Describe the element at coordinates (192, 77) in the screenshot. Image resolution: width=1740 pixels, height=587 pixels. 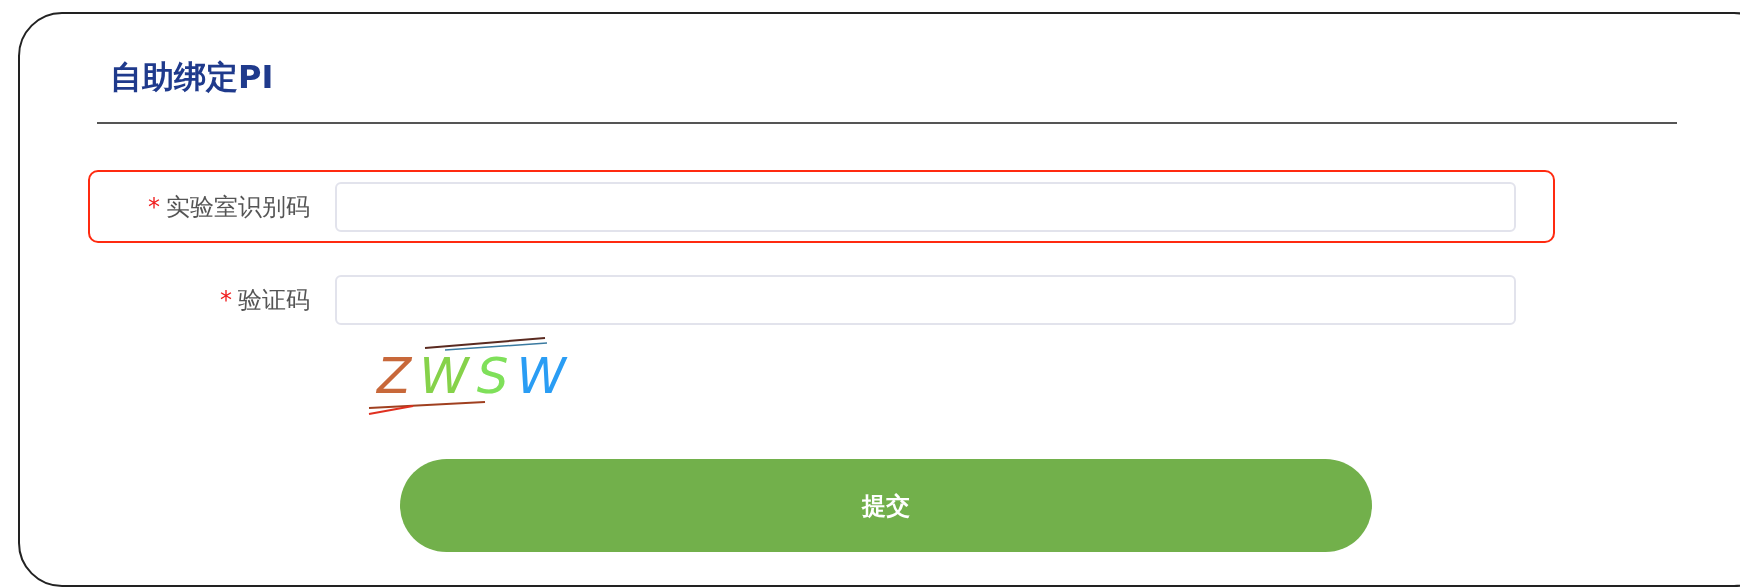
I see `page-title: 自助绑定PI` at that location.